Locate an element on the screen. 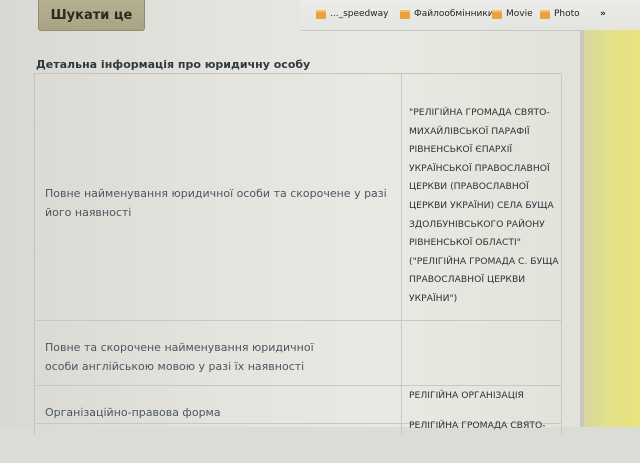 Image resolution: width=640 pixels, height=463 pixels. bookmark-photo: Photo is located at coordinates (560, 14).